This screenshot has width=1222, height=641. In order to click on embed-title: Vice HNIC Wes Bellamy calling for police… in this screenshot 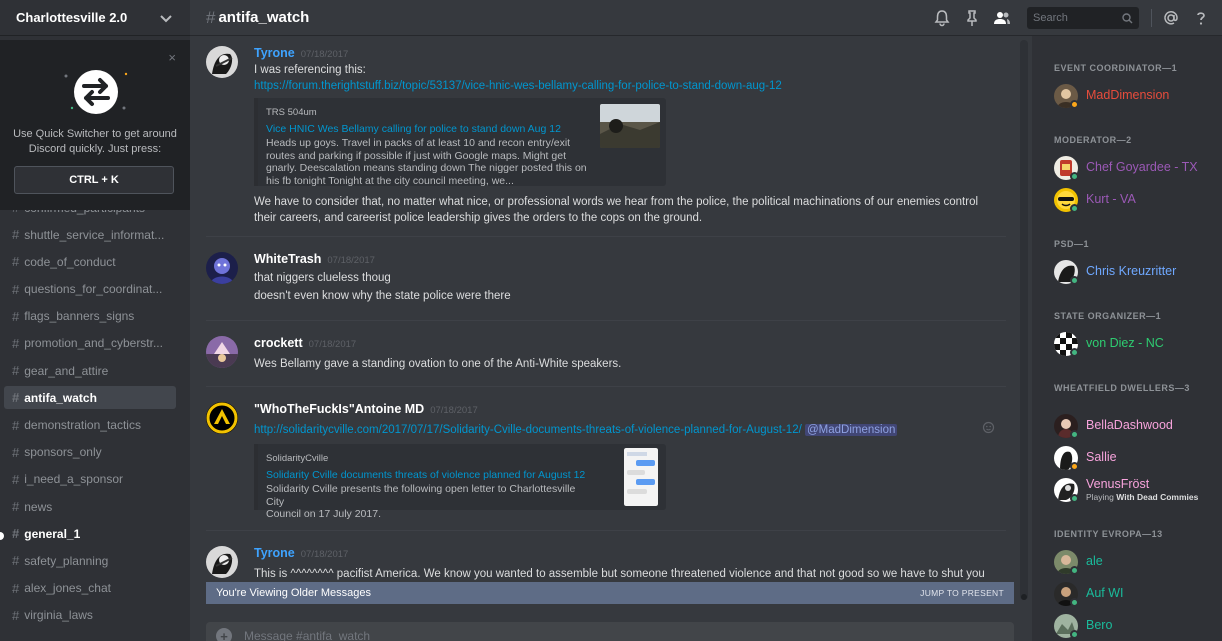, I will do `click(461, 129)`.